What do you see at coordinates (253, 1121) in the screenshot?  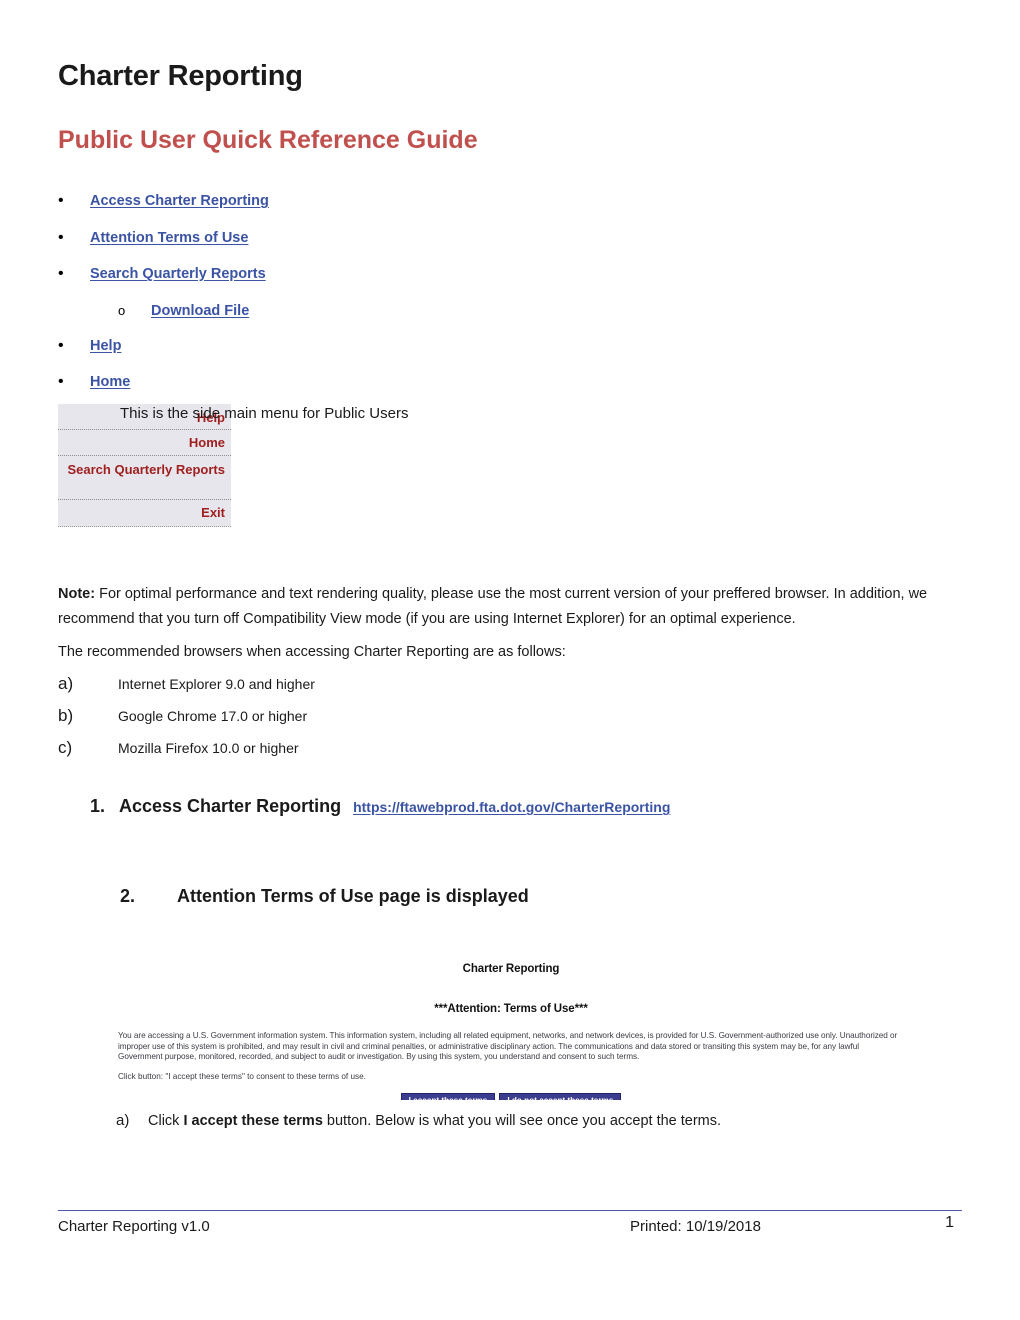 I see `note-bold-phrase: I accept these terms` at bounding box center [253, 1121].